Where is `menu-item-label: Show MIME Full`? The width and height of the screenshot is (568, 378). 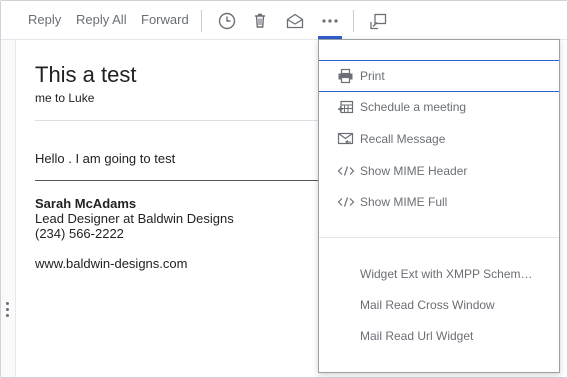
menu-item-label: Show MIME Full is located at coordinates (404, 202).